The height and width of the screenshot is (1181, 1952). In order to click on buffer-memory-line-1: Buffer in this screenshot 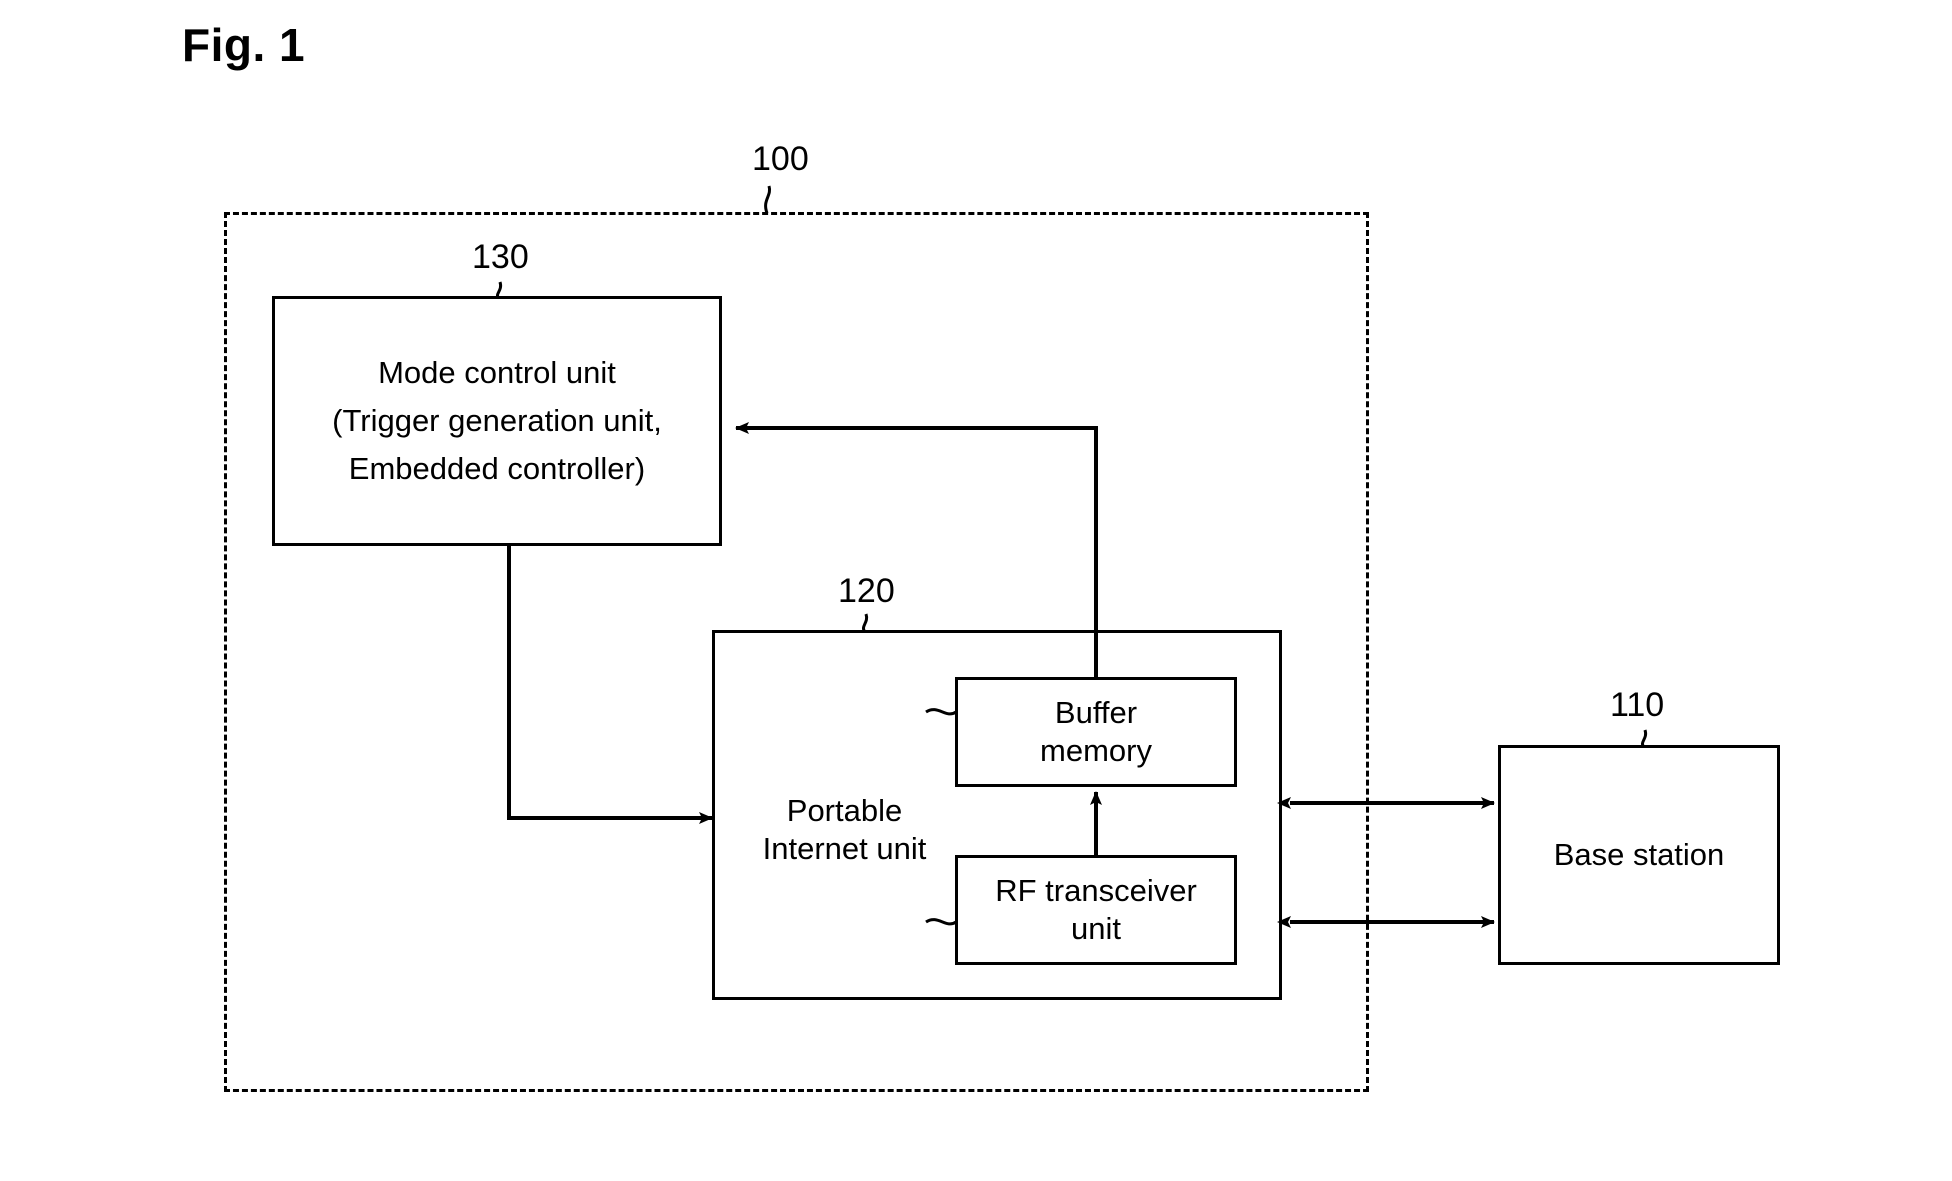, I will do `click(1096, 713)`.